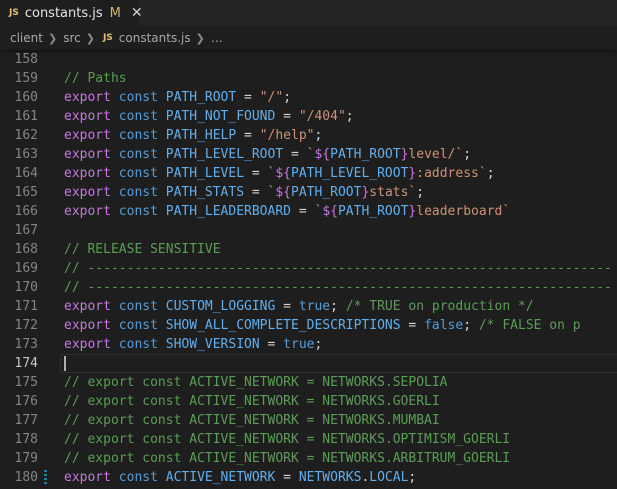 The width and height of the screenshot is (617, 489). Describe the element at coordinates (308, 230) in the screenshot. I see `code-line: 167` at that location.